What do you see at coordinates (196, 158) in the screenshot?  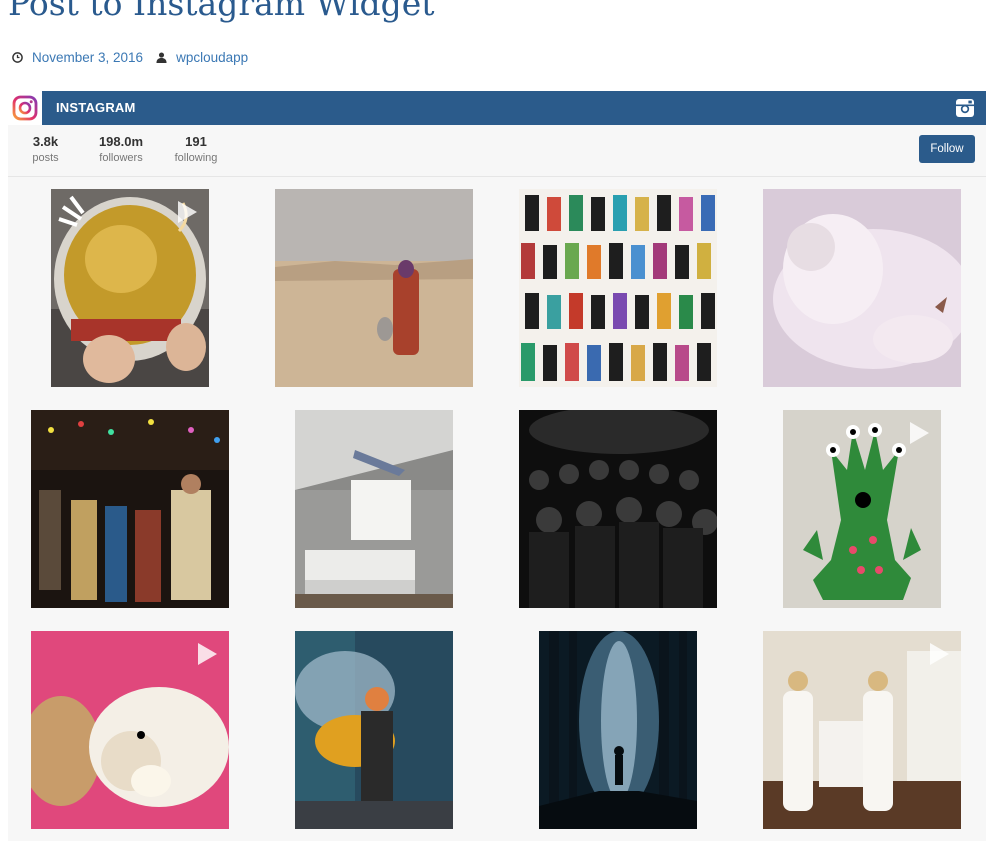 I see `following-label: following` at bounding box center [196, 158].